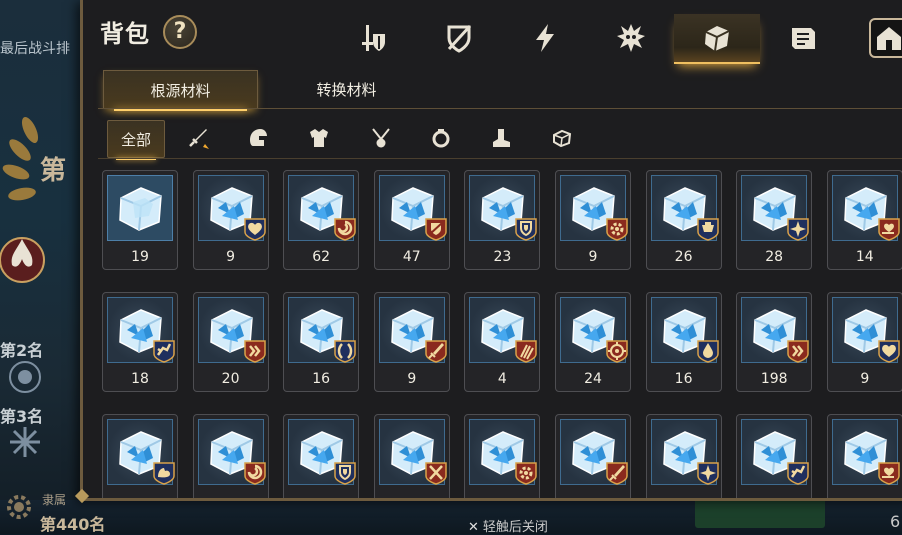 The width and height of the screenshot is (902, 535). I want to click on house-icon, so click(885, 38).